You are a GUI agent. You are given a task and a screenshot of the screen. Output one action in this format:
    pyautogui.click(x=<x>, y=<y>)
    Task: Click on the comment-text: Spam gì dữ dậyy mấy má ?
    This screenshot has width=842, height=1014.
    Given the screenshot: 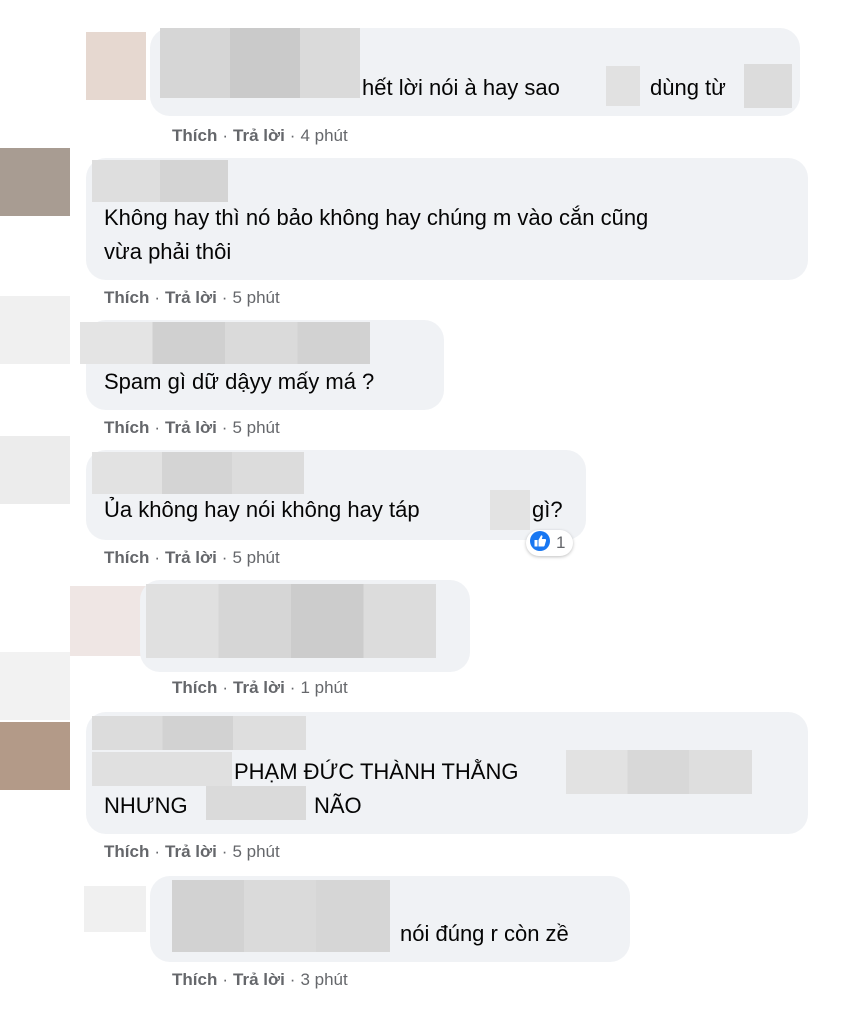 What is the action you would take?
    pyautogui.click(x=239, y=381)
    